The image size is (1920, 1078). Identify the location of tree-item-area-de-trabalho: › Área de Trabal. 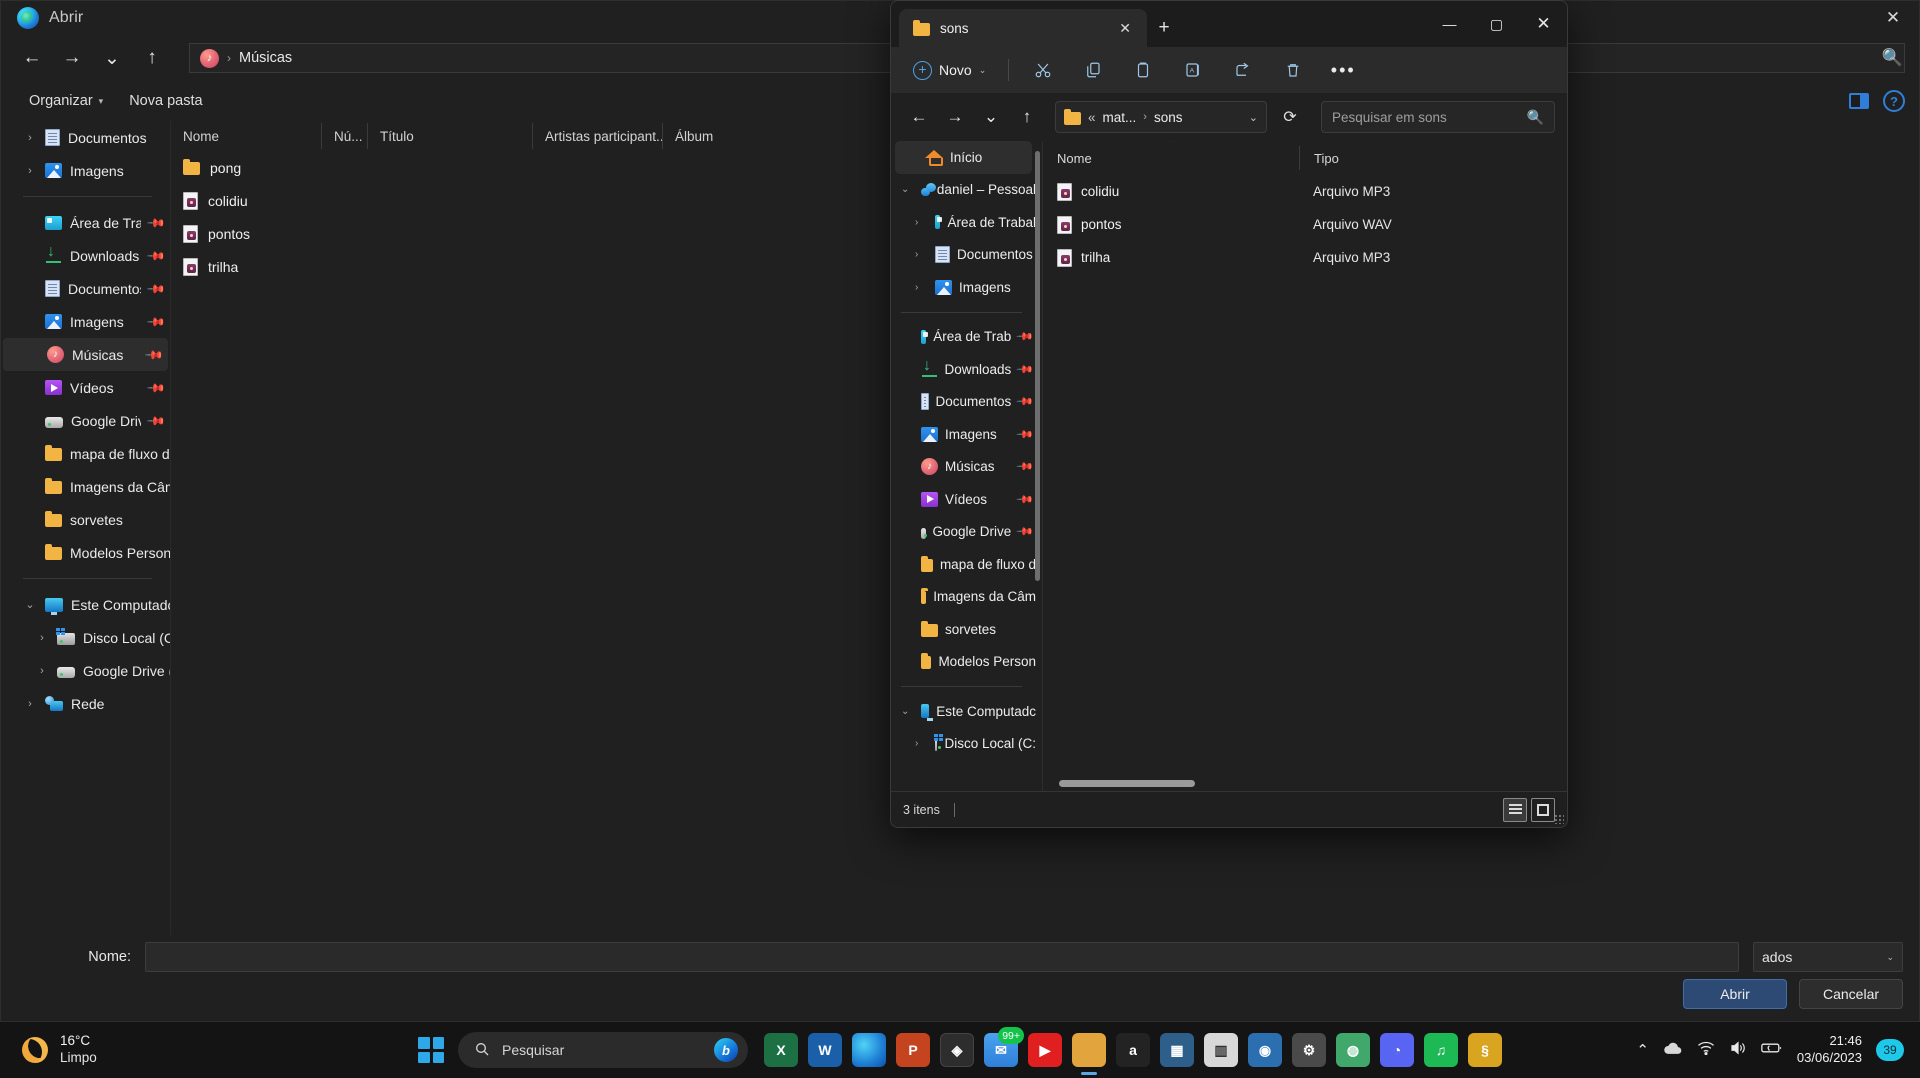
(963, 222).